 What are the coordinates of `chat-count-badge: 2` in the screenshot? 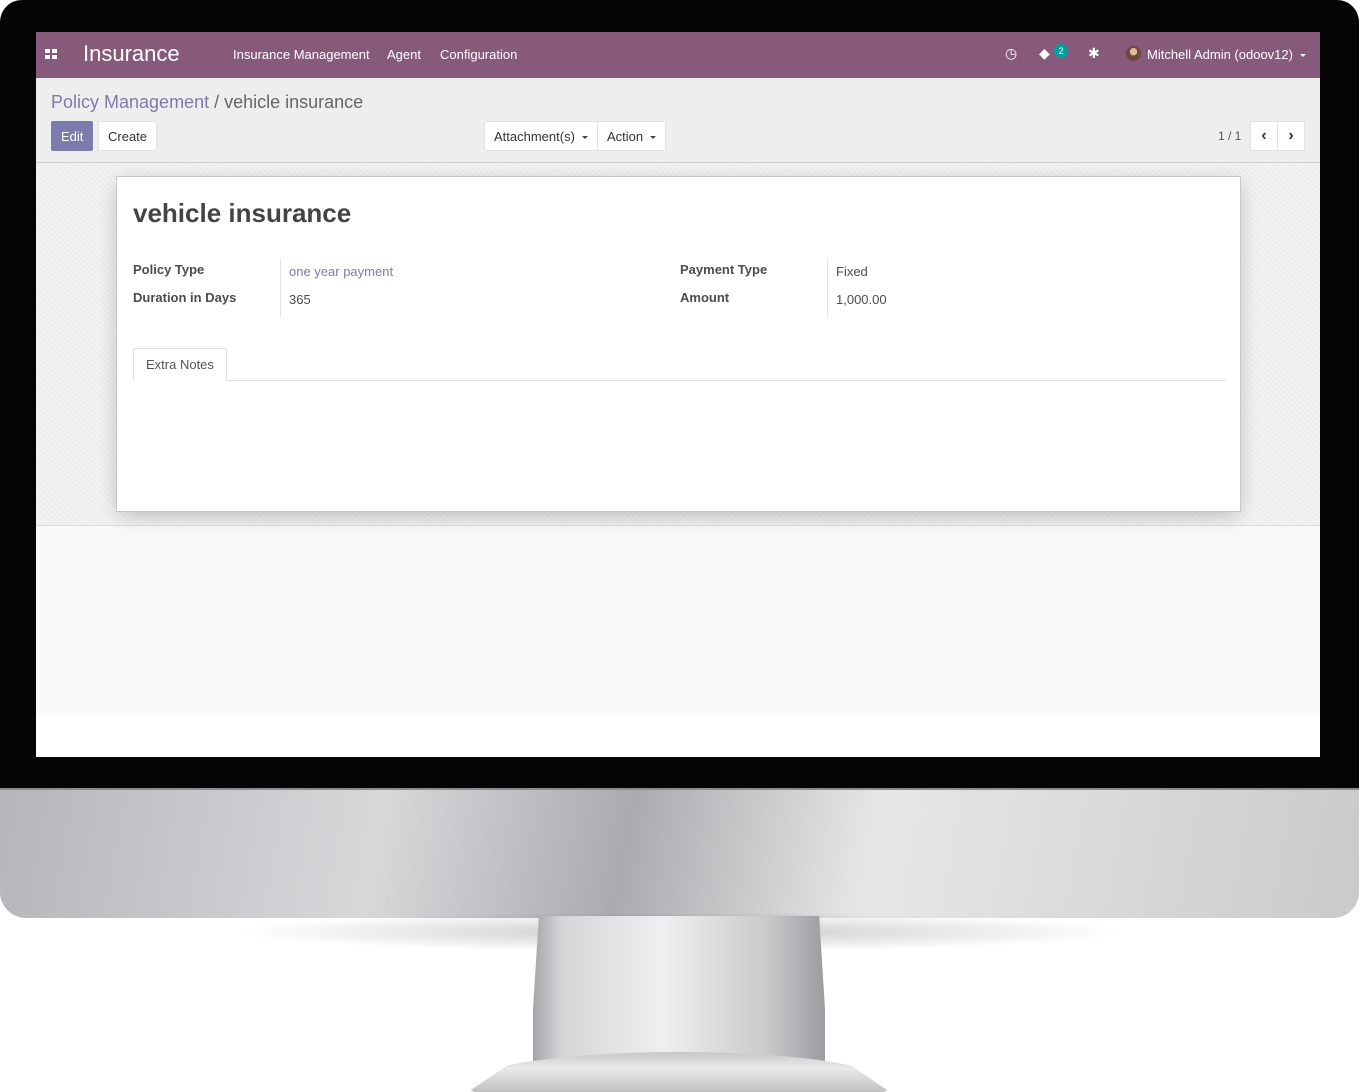 It's located at (1061, 51).